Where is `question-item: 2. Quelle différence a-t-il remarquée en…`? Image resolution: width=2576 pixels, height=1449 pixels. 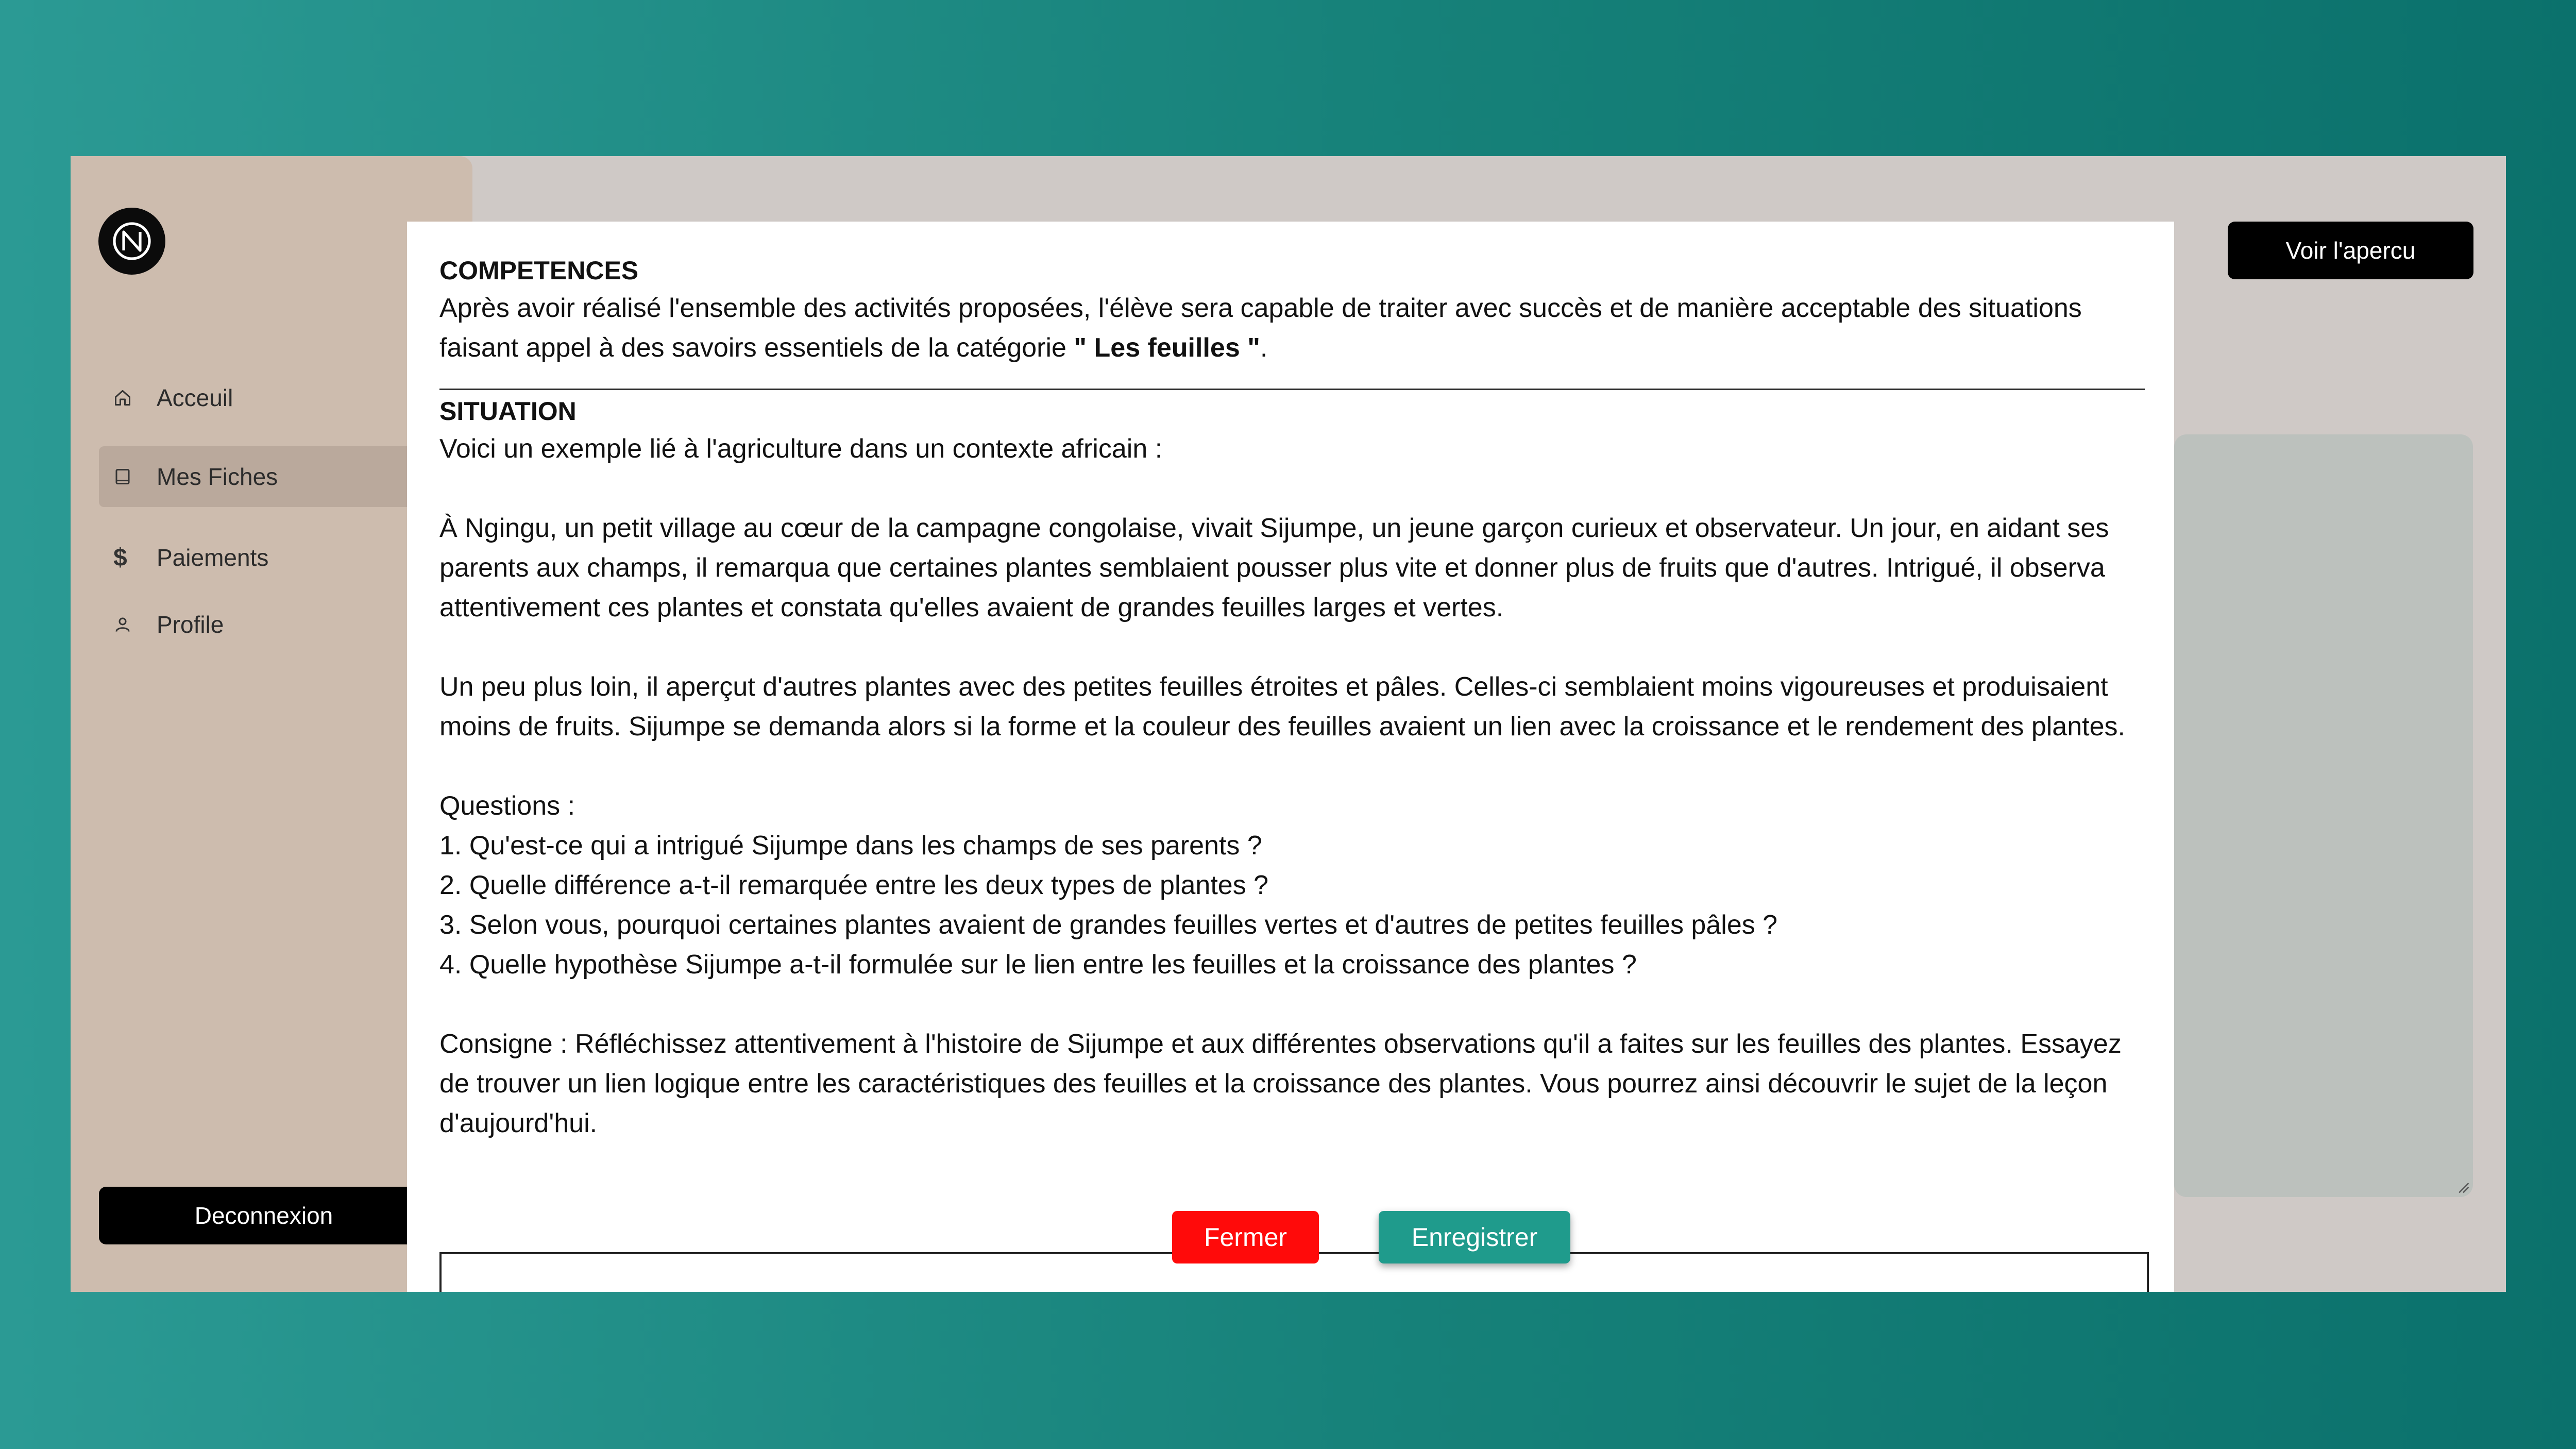
question-item: 2. Quelle différence a-t-il remarquée en… is located at coordinates (854, 885).